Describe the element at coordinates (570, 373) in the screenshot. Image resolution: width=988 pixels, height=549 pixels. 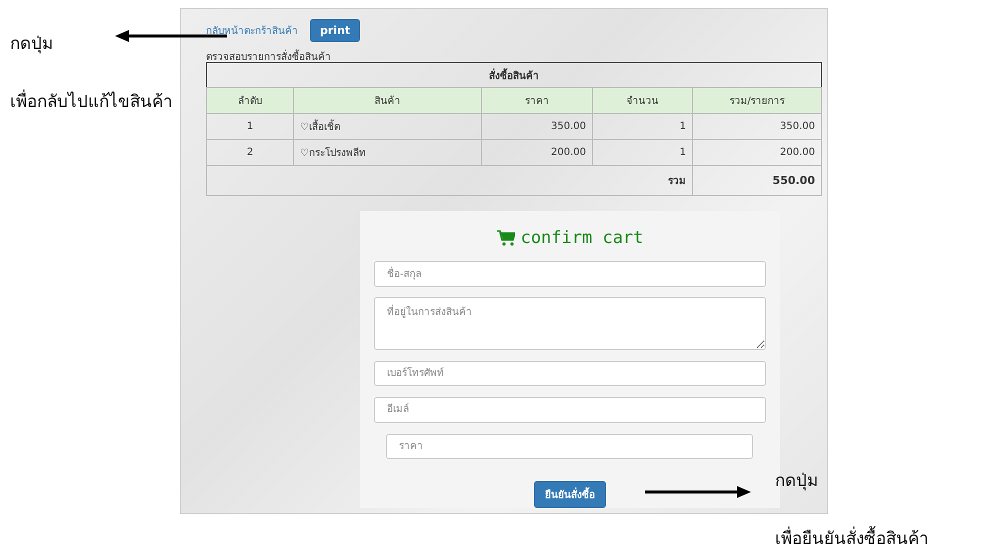
I see `input-field: เบอร์โทรศัพท์` at that location.